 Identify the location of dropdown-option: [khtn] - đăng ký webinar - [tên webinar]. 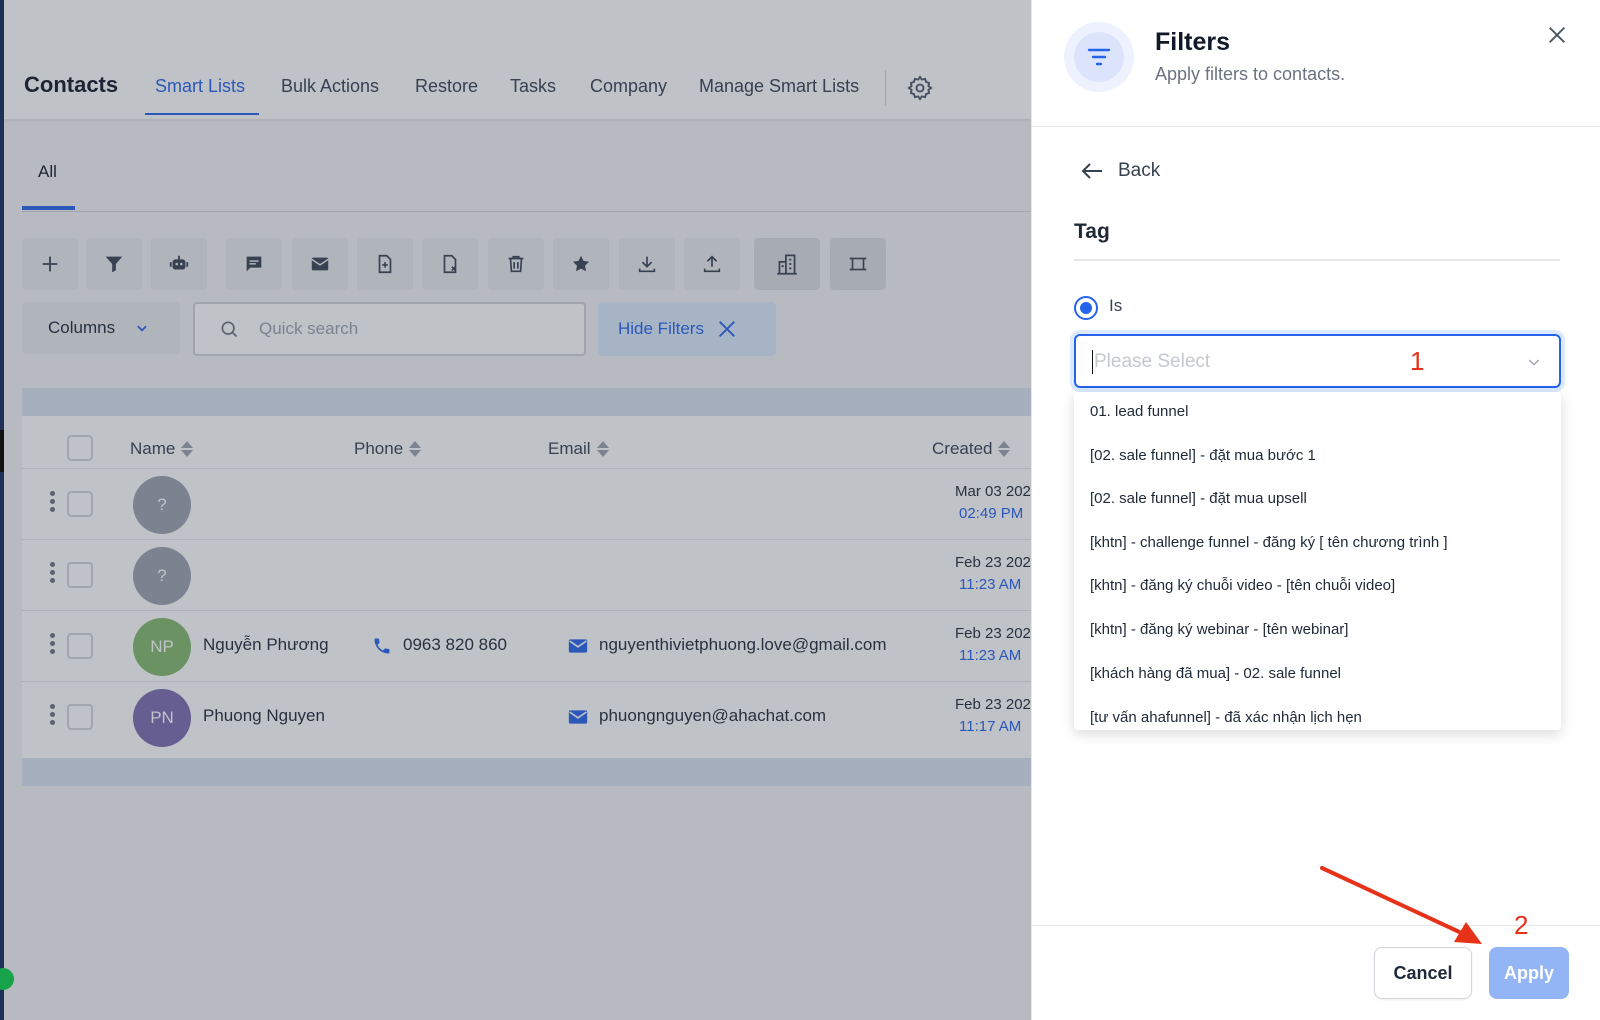
(1219, 629).